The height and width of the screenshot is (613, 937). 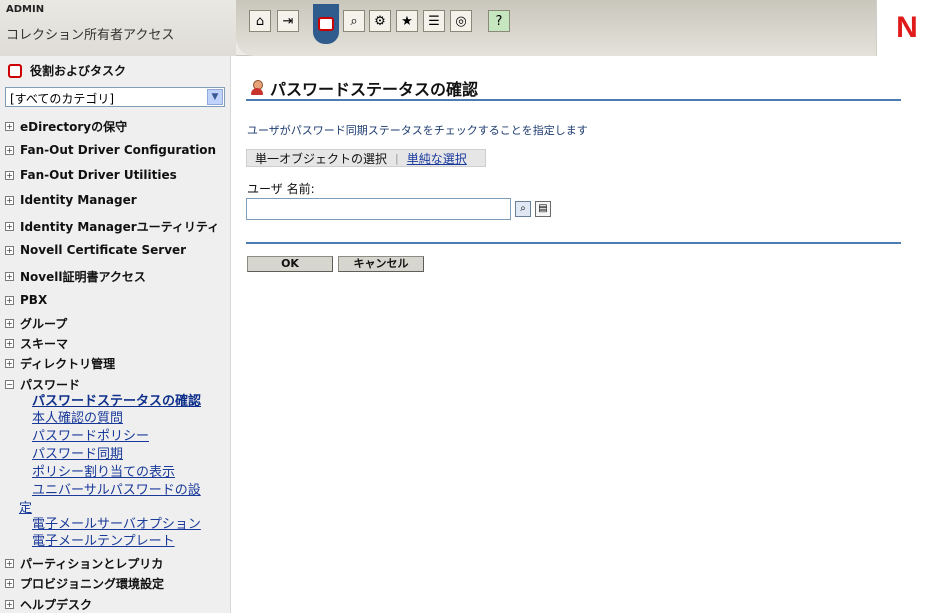 What do you see at coordinates (573, 100) in the screenshot?
I see `title-divider` at bounding box center [573, 100].